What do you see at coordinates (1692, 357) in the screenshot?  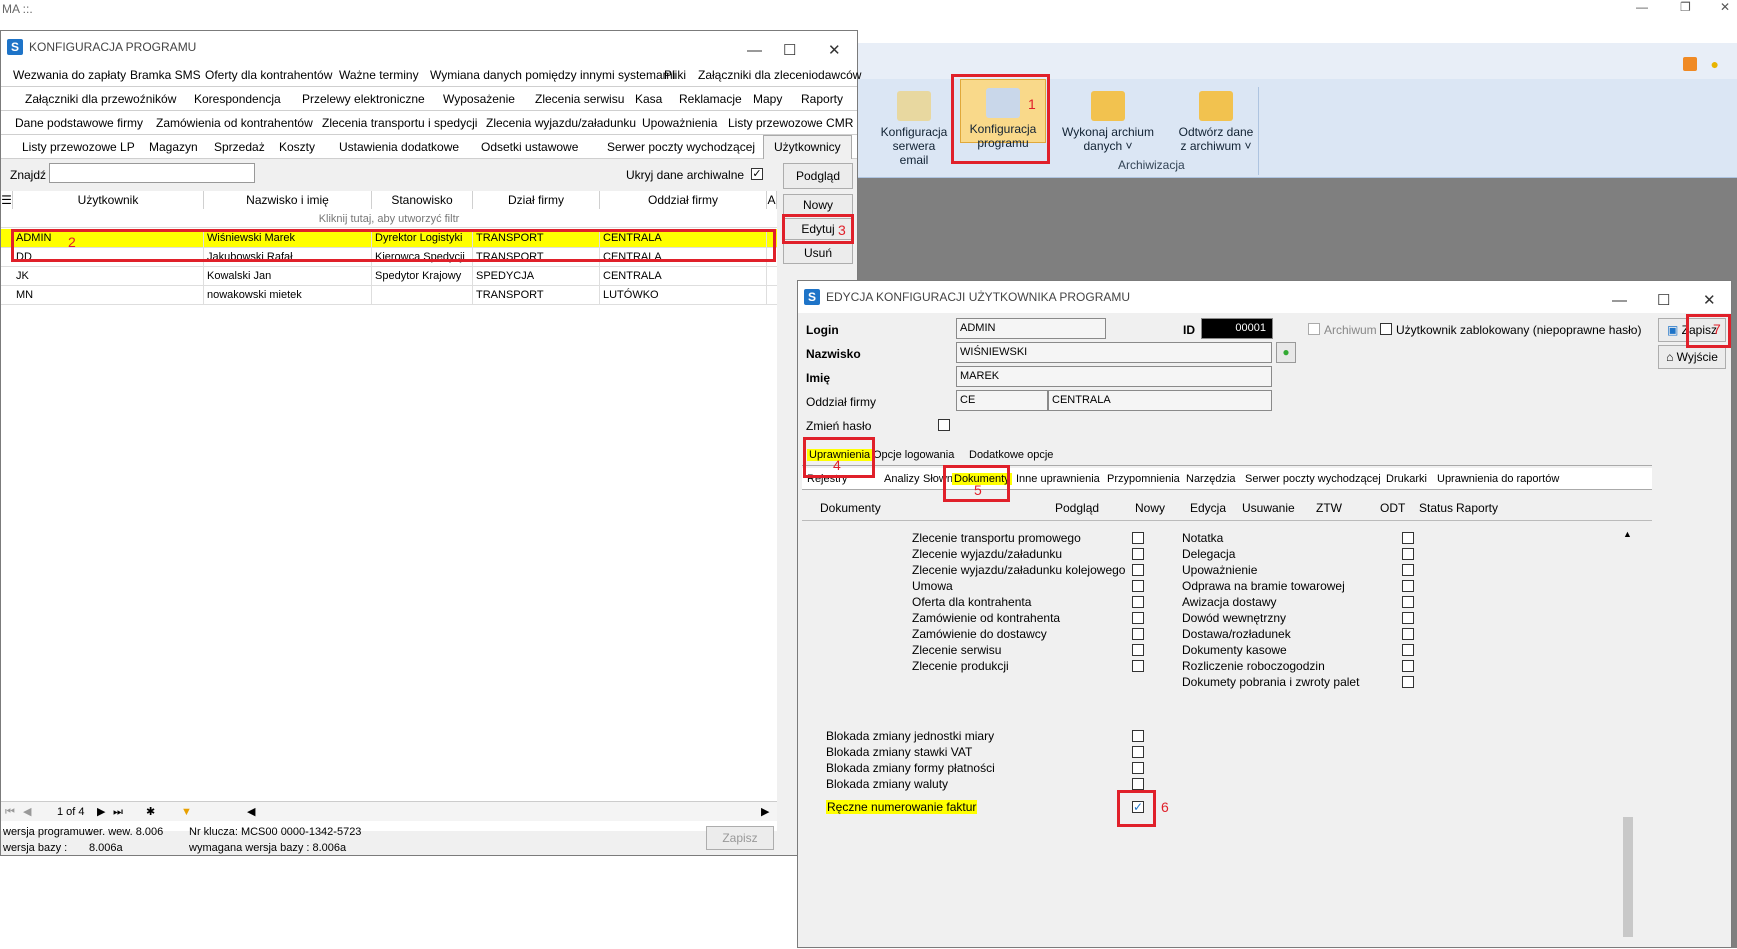 I see `exit-button: ⌂ Wyjście` at bounding box center [1692, 357].